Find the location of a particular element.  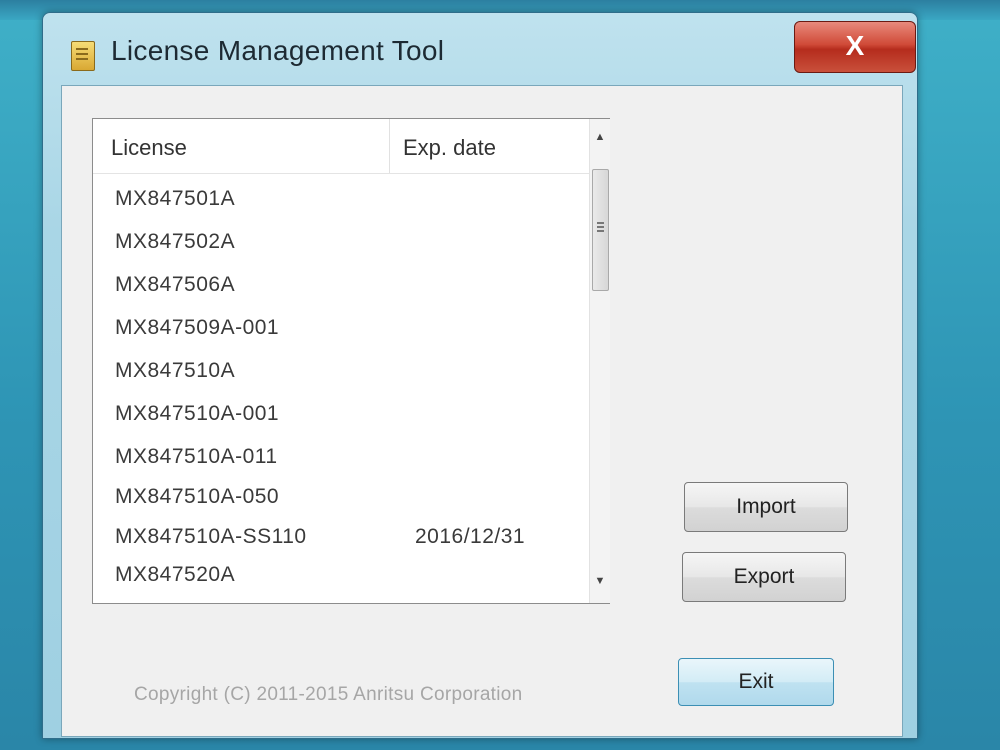

license-name: MX847509A-001 is located at coordinates (197, 327).